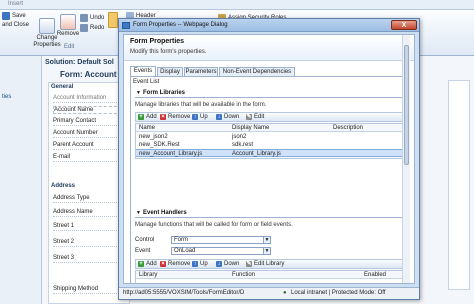 This screenshot has height=304, width=474. I want to click on form-right-column, so click(459, 185).